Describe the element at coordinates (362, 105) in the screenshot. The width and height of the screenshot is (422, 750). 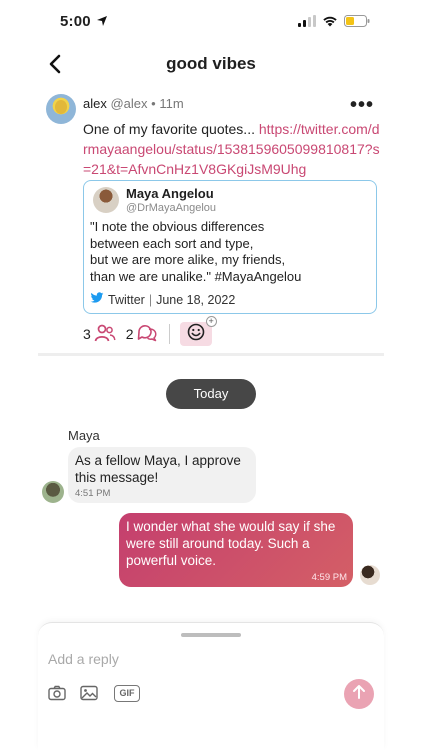
I see `more-options-icon: •••` at that location.